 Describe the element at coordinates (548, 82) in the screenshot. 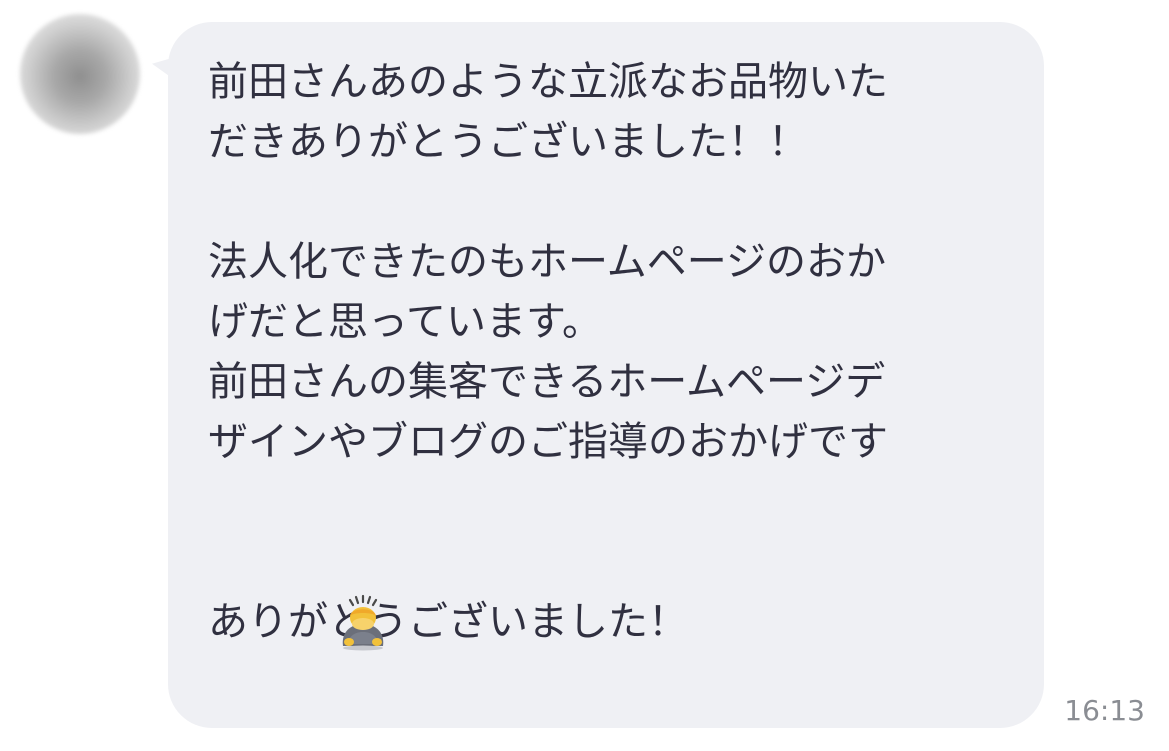

I see `message-line-1: 前田さんあのような立派なお品物いた` at that location.